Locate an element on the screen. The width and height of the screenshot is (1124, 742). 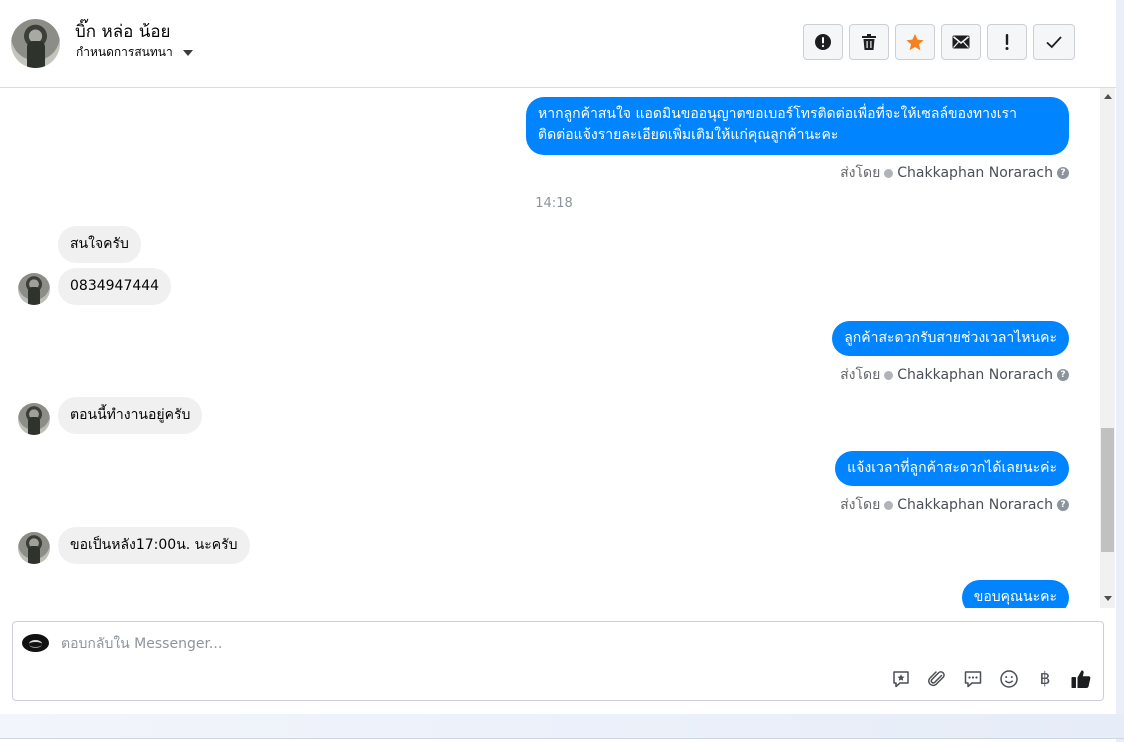
outgoing-message: ลูกค้าสะดวกรับสายช่วงเวลาไหนคะ is located at coordinates (950, 338).